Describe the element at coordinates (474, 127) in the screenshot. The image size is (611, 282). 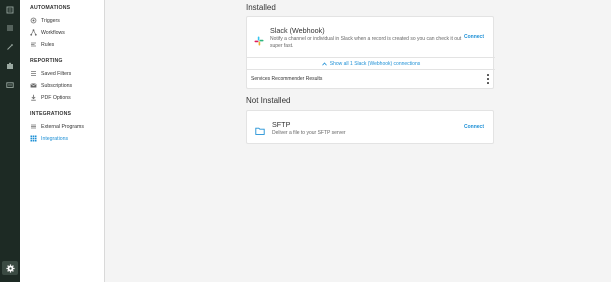
I see `sftp-connect-button: Connect` at that location.